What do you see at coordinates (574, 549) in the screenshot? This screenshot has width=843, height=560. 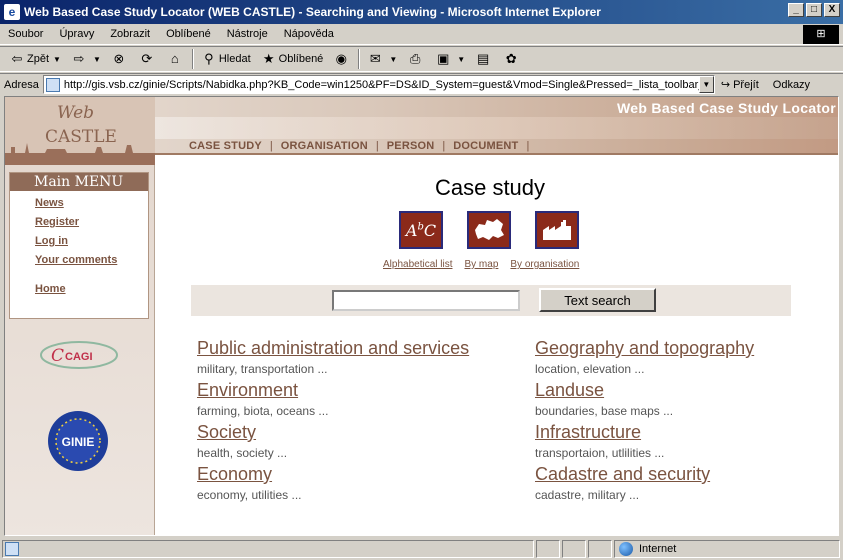 I see `status-cell` at bounding box center [574, 549].